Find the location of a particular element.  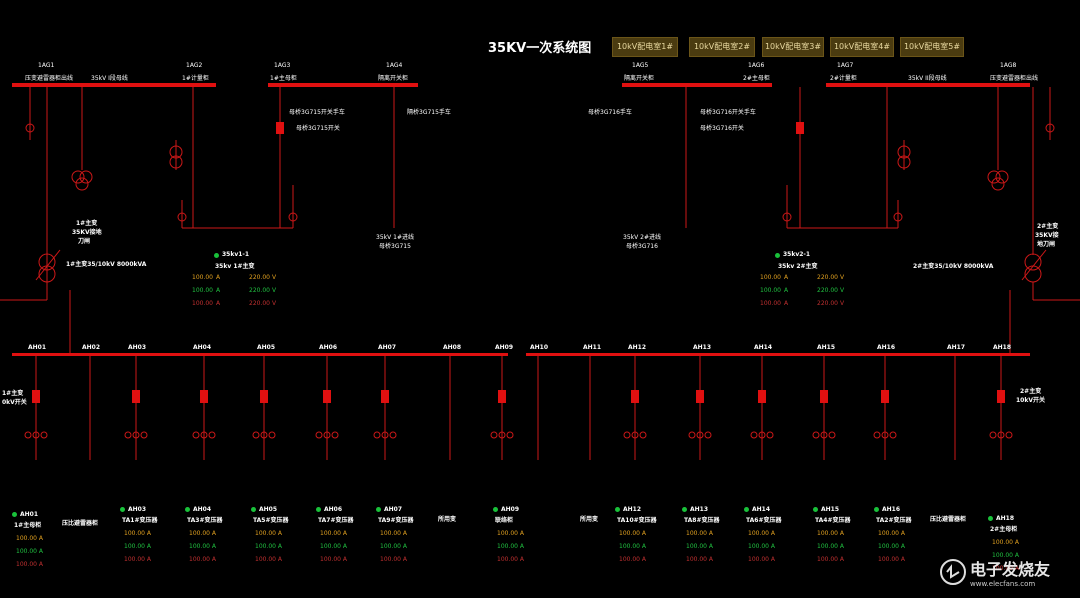

feeder-head-ah14: AH14 is located at coordinates (763, 347).